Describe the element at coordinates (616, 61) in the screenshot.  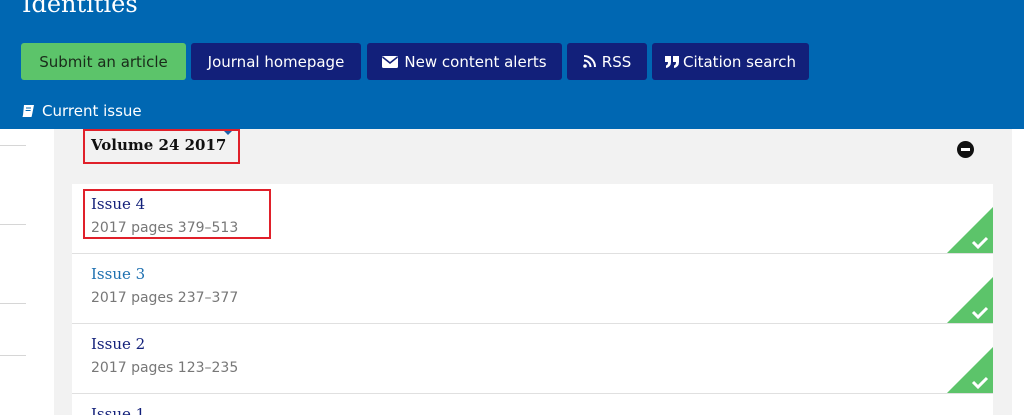
I see `rss-label: RSS` at that location.